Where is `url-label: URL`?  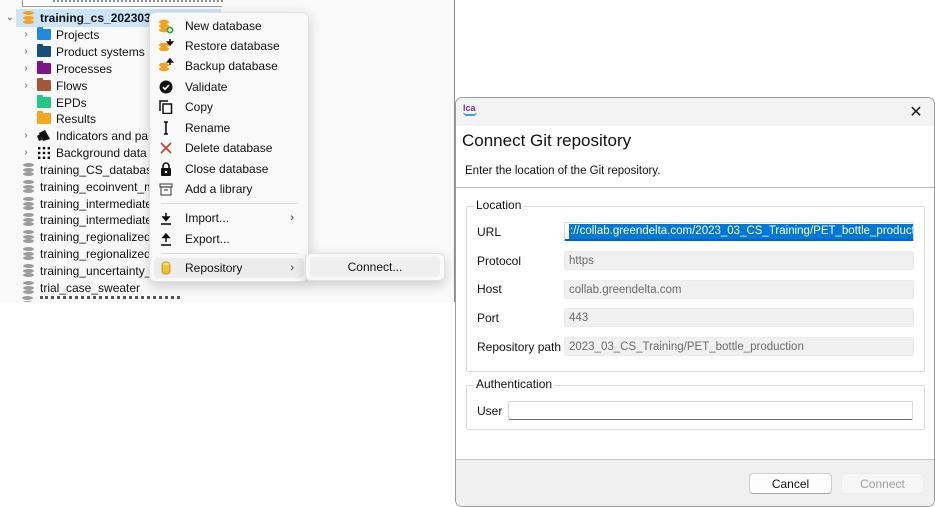 url-label: URL is located at coordinates (489, 232).